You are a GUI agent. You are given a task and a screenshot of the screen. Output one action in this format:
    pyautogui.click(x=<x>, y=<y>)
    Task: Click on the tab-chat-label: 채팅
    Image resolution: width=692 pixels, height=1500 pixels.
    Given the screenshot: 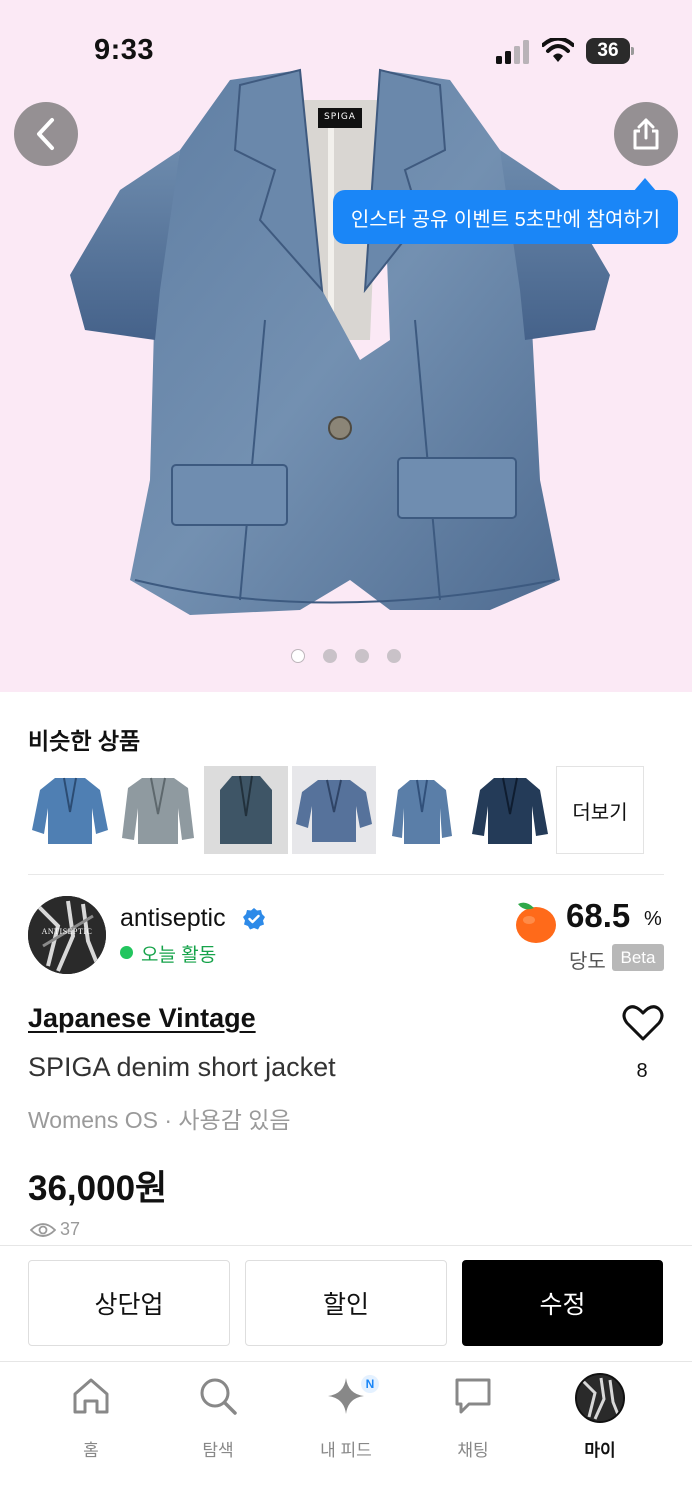 What is the action you would take?
    pyautogui.click(x=473, y=1450)
    